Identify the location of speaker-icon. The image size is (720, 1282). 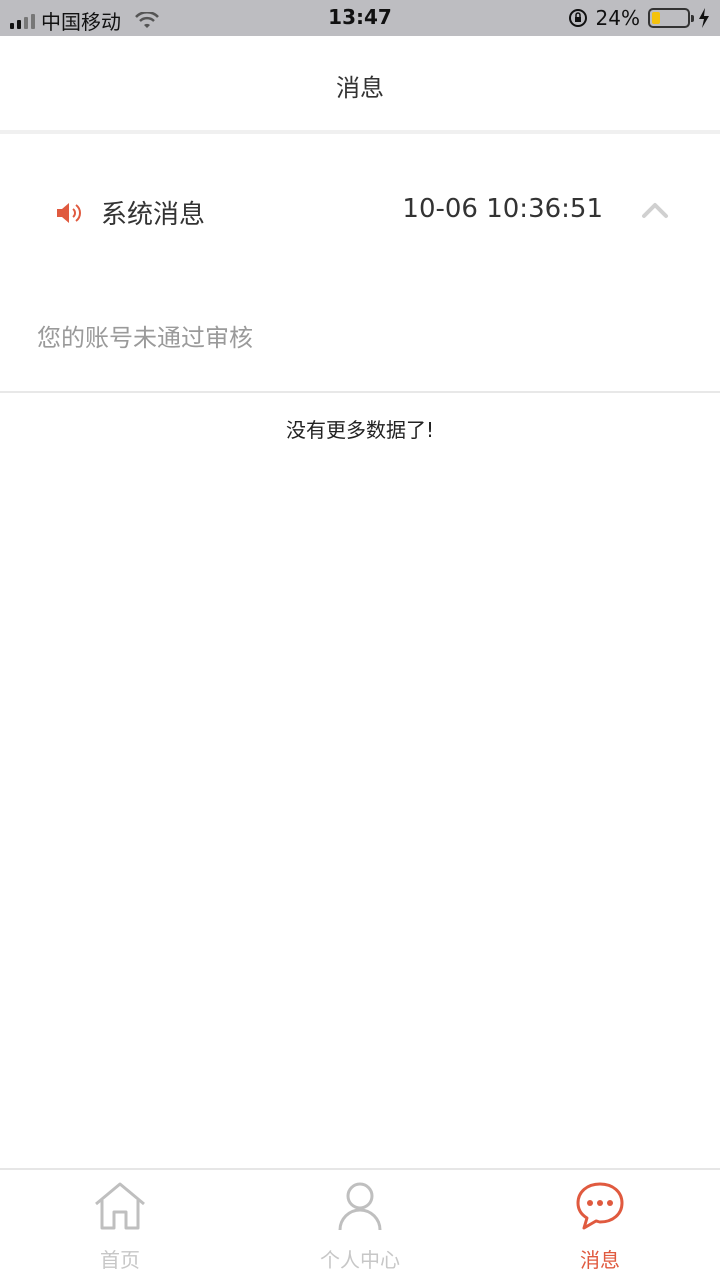
(69, 213).